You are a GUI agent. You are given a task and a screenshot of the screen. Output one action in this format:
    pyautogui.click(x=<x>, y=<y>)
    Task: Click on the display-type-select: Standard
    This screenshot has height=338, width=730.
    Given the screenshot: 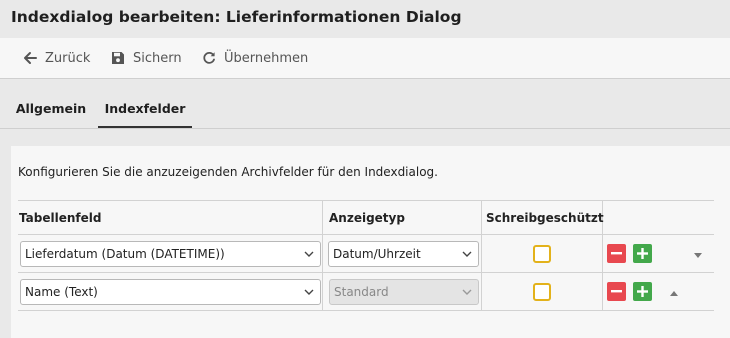 What is the action you would take?
    pyautogui.click(x=404, y=292)
    